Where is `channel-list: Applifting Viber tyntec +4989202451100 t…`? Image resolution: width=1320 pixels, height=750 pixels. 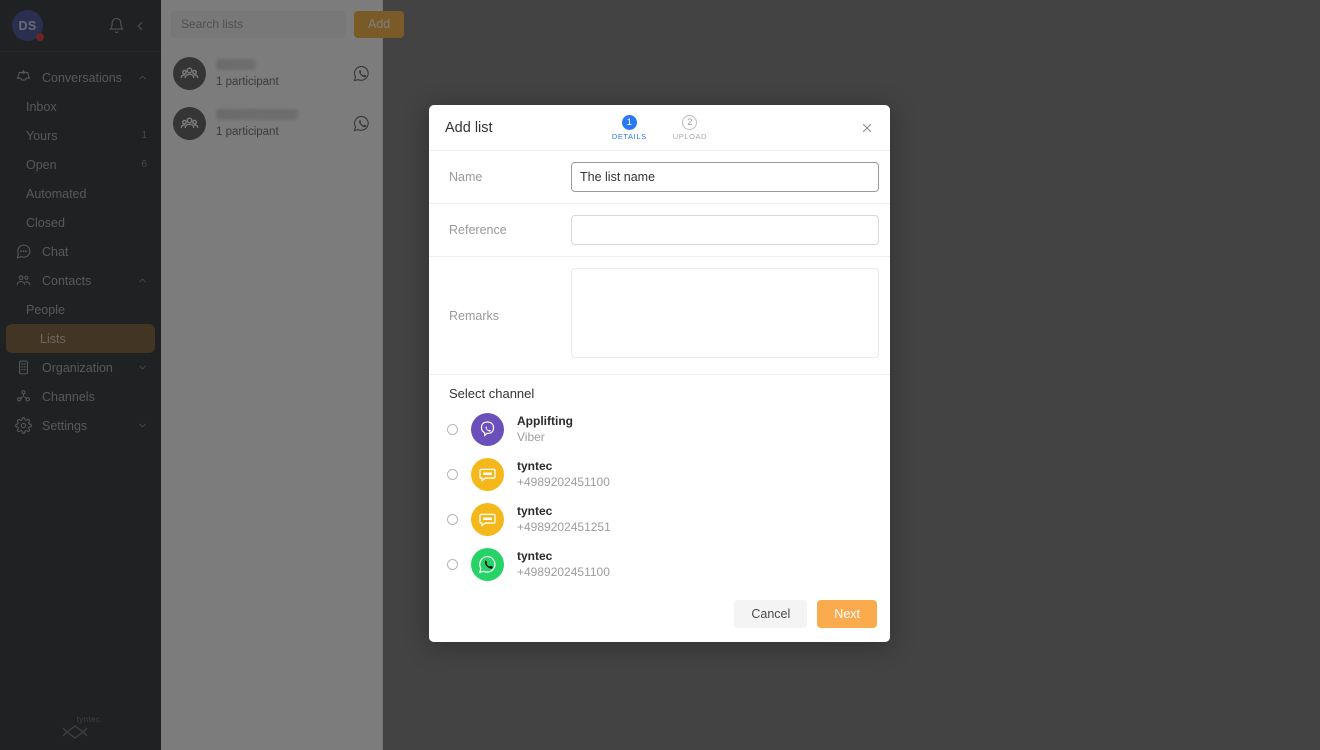 channel-list: Applifting Viber tyntec +4989202451100 t… is located at coordinates (659, 496).